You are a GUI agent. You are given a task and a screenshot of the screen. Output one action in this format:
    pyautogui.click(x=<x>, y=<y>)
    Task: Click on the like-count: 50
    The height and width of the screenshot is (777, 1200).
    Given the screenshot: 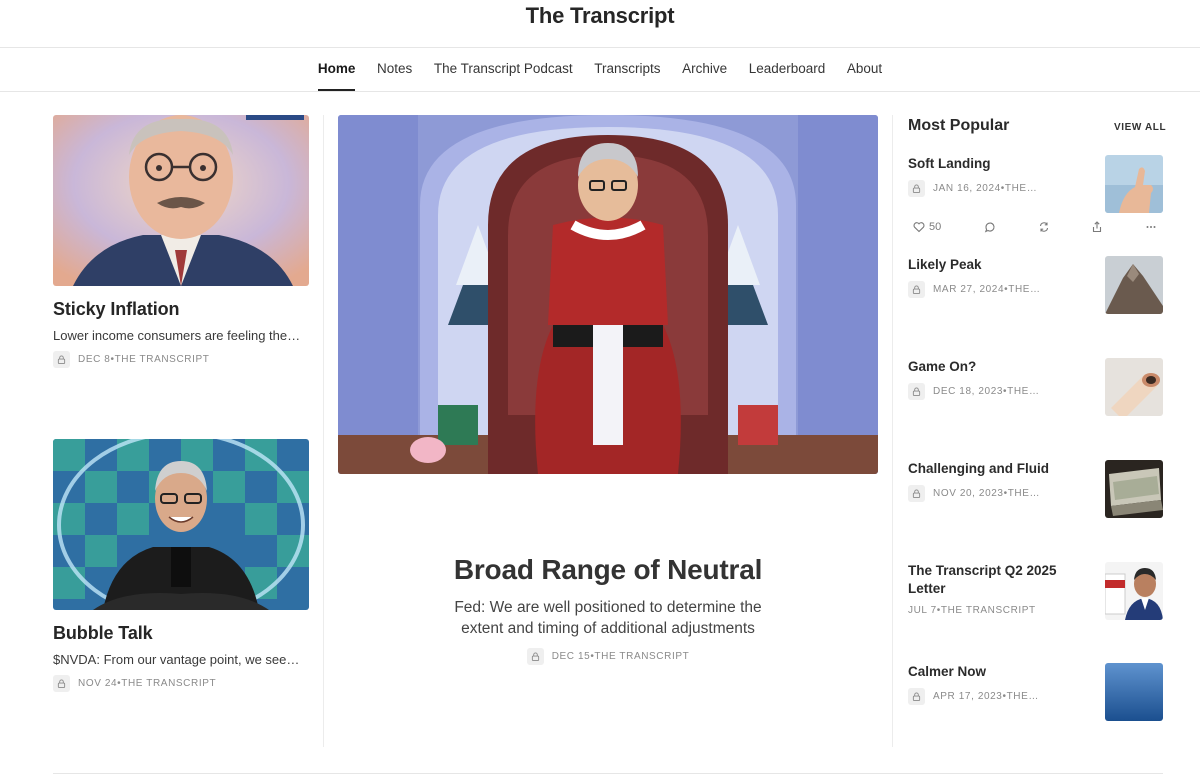 What is the action you would take?
    pyautogui.click(x=935, y=227)
    